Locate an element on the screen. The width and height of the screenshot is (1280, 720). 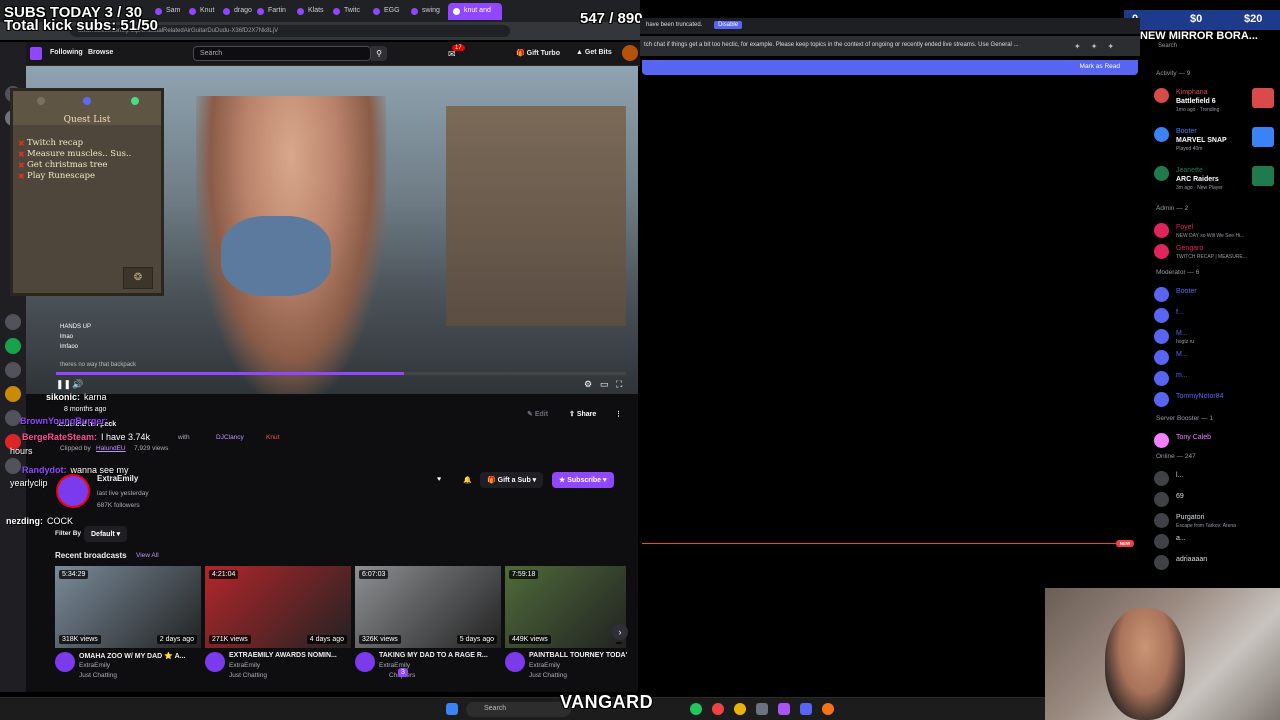
pause-icon: ❚❚ is located at coordinates (63, 384).